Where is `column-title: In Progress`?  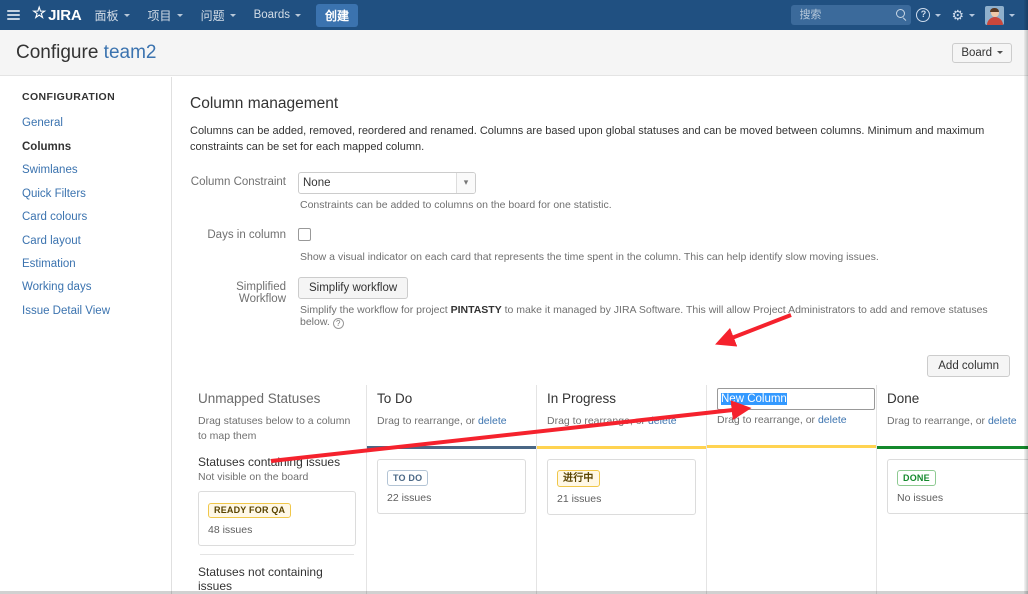
column-title: In Progress is located at coordinates (621, 395).